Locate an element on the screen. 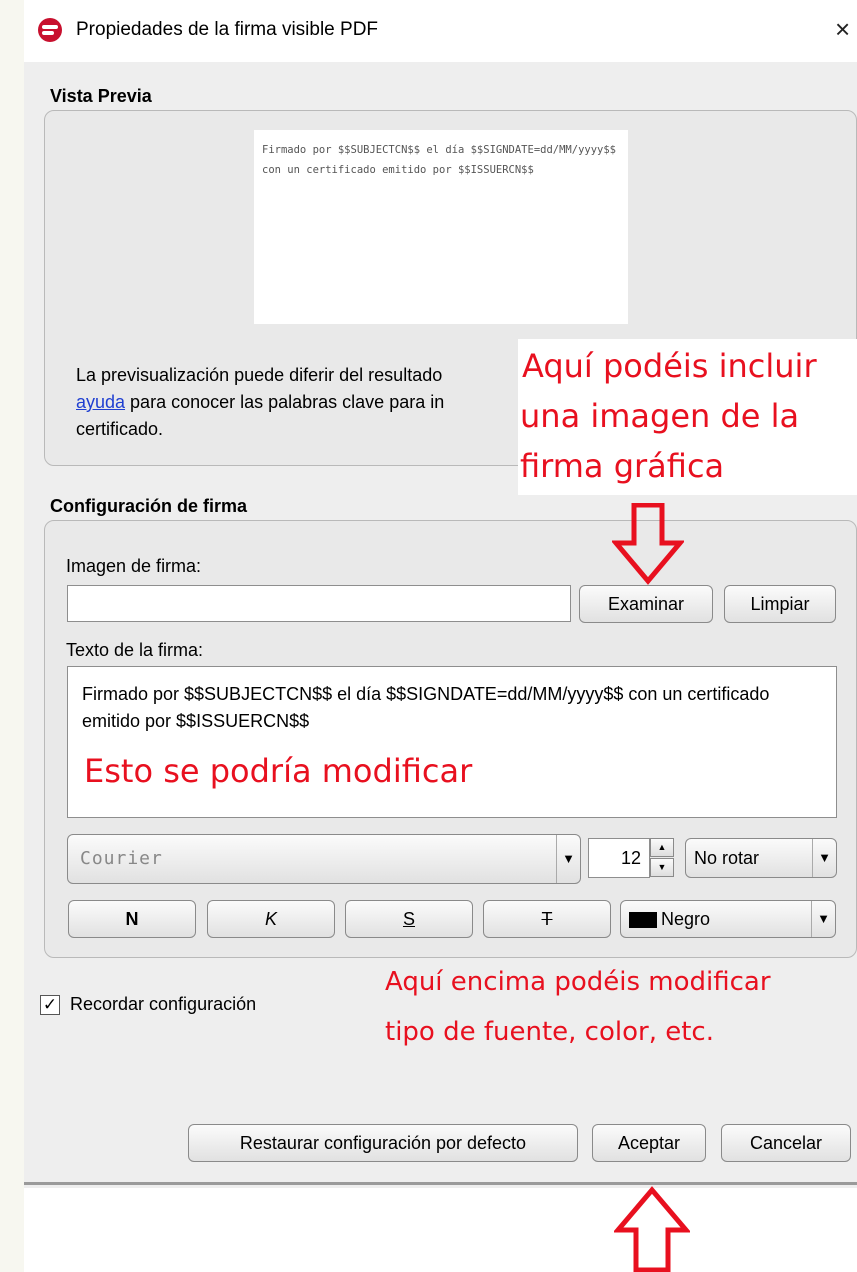  format-annotation-line-2: tipo de fuente, color, etc. is located at coordinates (549, 1032).